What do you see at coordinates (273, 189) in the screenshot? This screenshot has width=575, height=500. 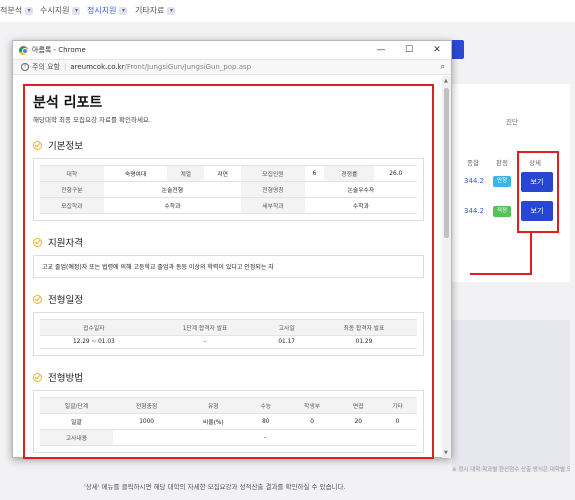 I see `cell: 전형명칭` at bounding box center [273, 189].